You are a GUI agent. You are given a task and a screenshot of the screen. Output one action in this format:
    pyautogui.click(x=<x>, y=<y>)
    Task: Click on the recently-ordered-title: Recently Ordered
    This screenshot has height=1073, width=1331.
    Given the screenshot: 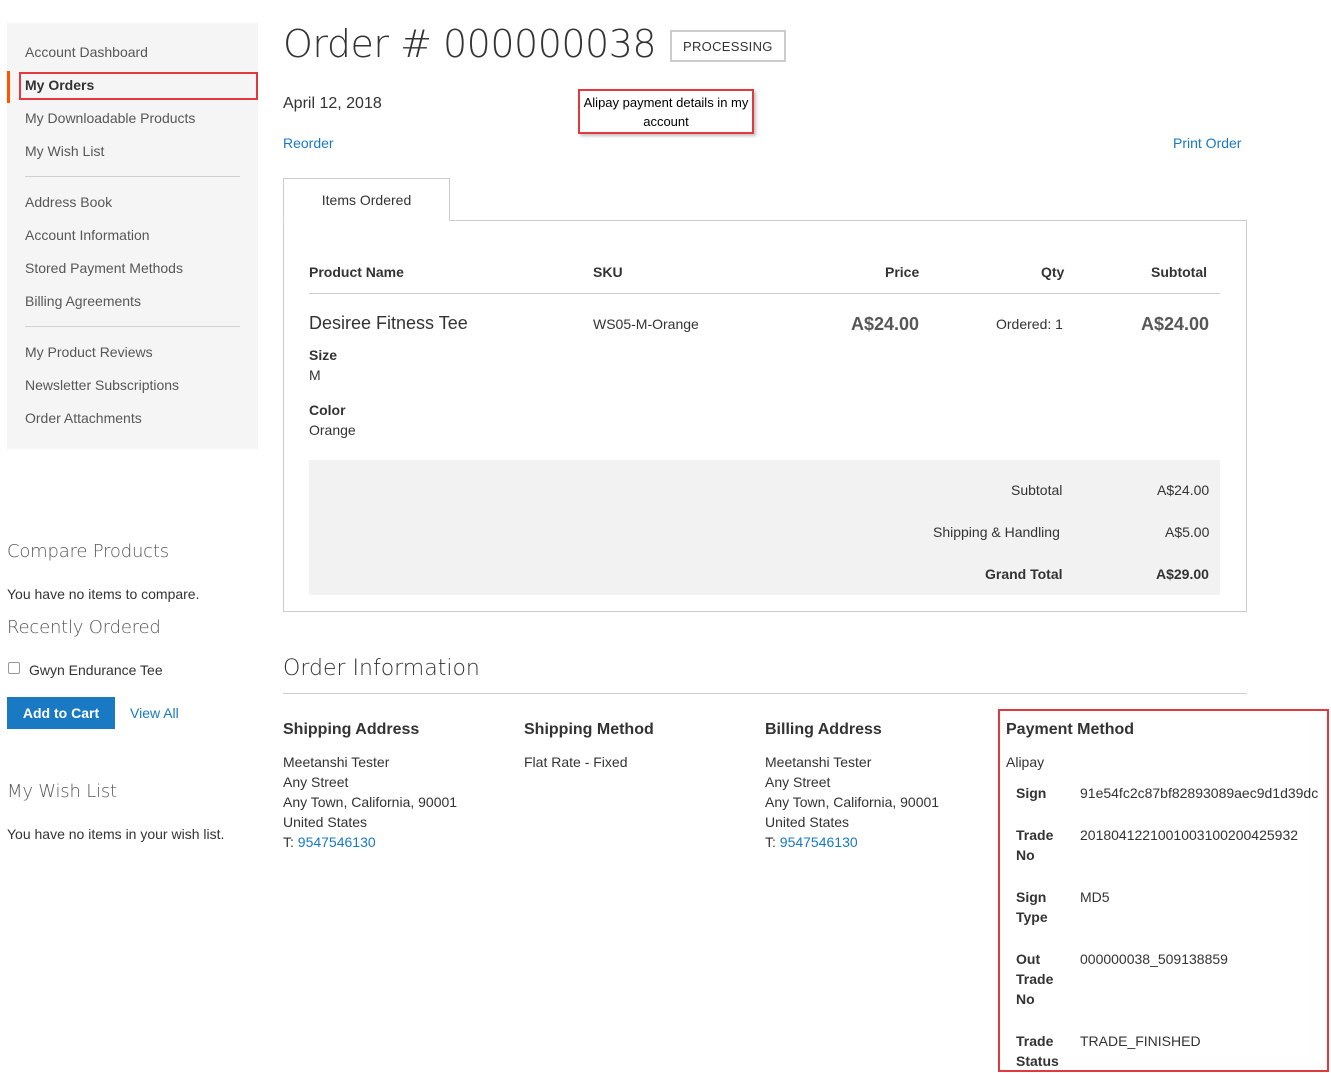 What is the action you would take?
    pyautogui.click(x=84, y=627)
    